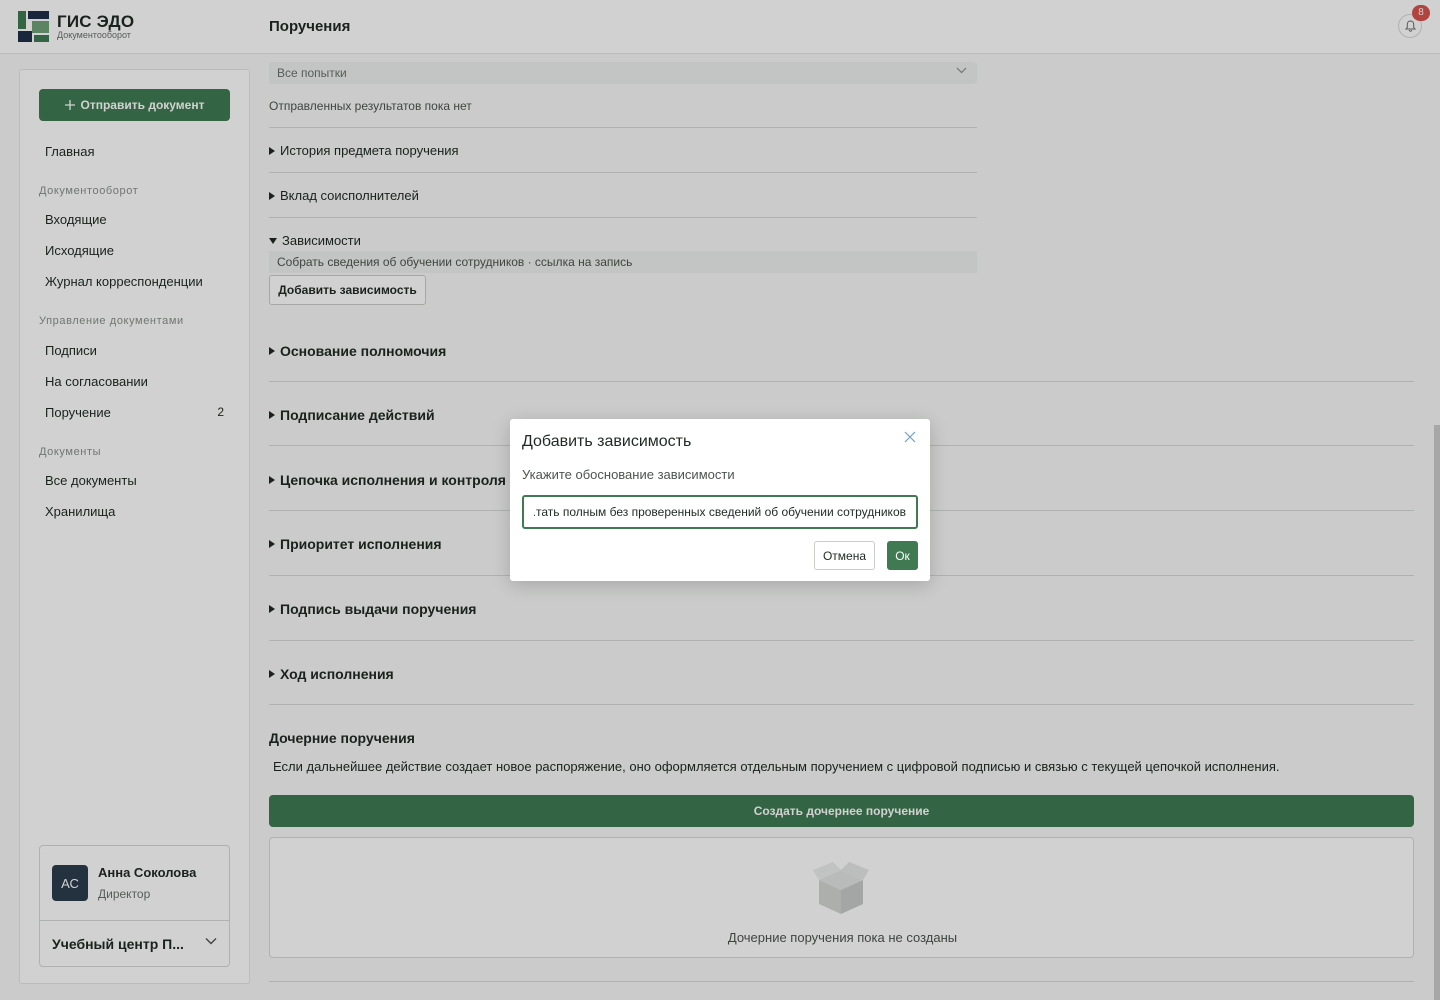  I want to click on close-button, so click(910, 438).